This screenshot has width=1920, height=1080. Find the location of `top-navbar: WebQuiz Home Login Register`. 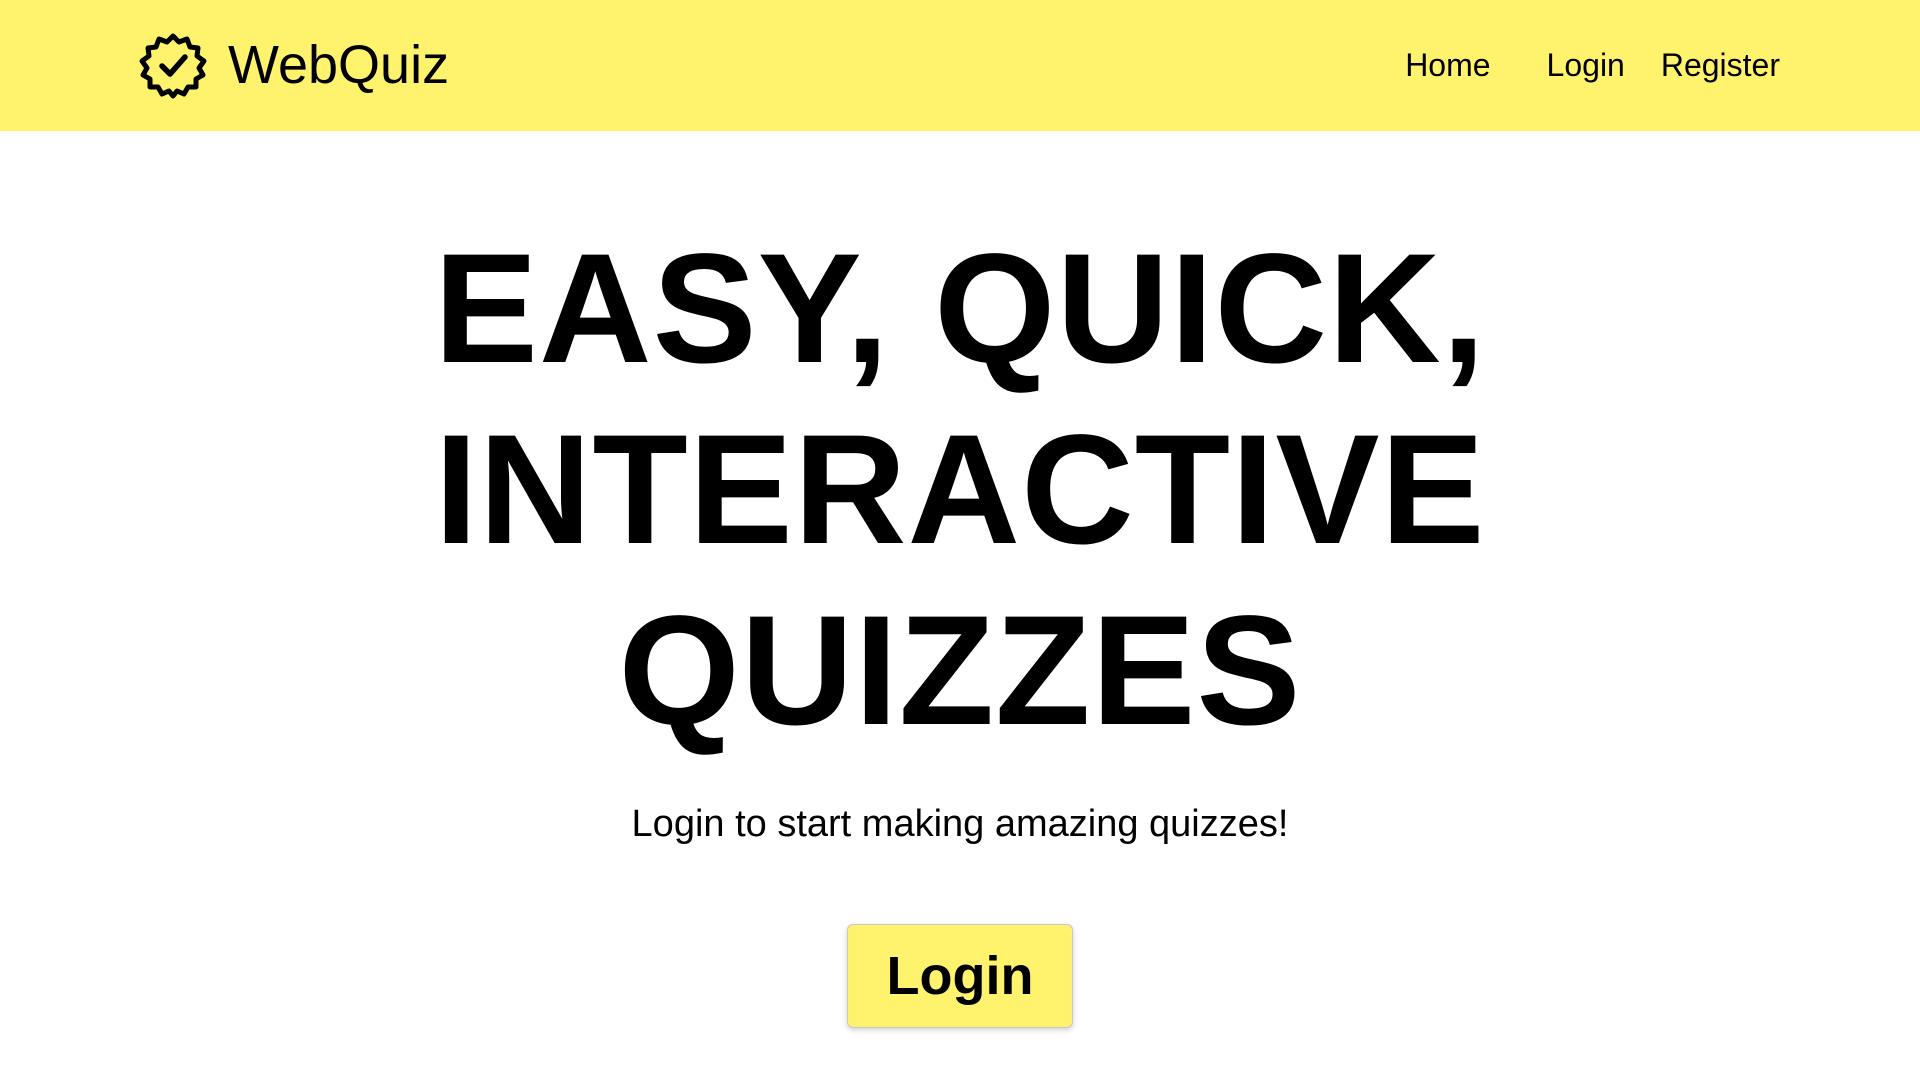

top-navbar: WebQuiz Home Login Register is located at coordinates (960, 65).